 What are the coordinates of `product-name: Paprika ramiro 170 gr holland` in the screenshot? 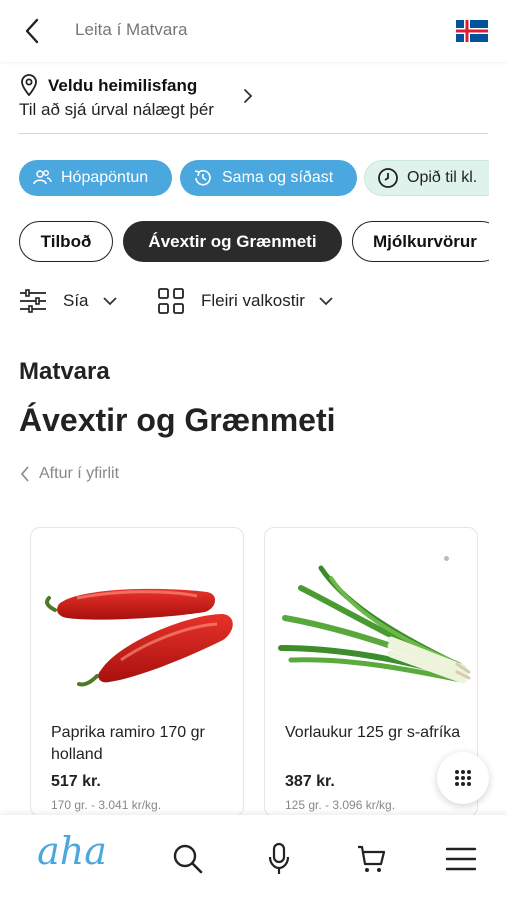 It's located at (128, 743).